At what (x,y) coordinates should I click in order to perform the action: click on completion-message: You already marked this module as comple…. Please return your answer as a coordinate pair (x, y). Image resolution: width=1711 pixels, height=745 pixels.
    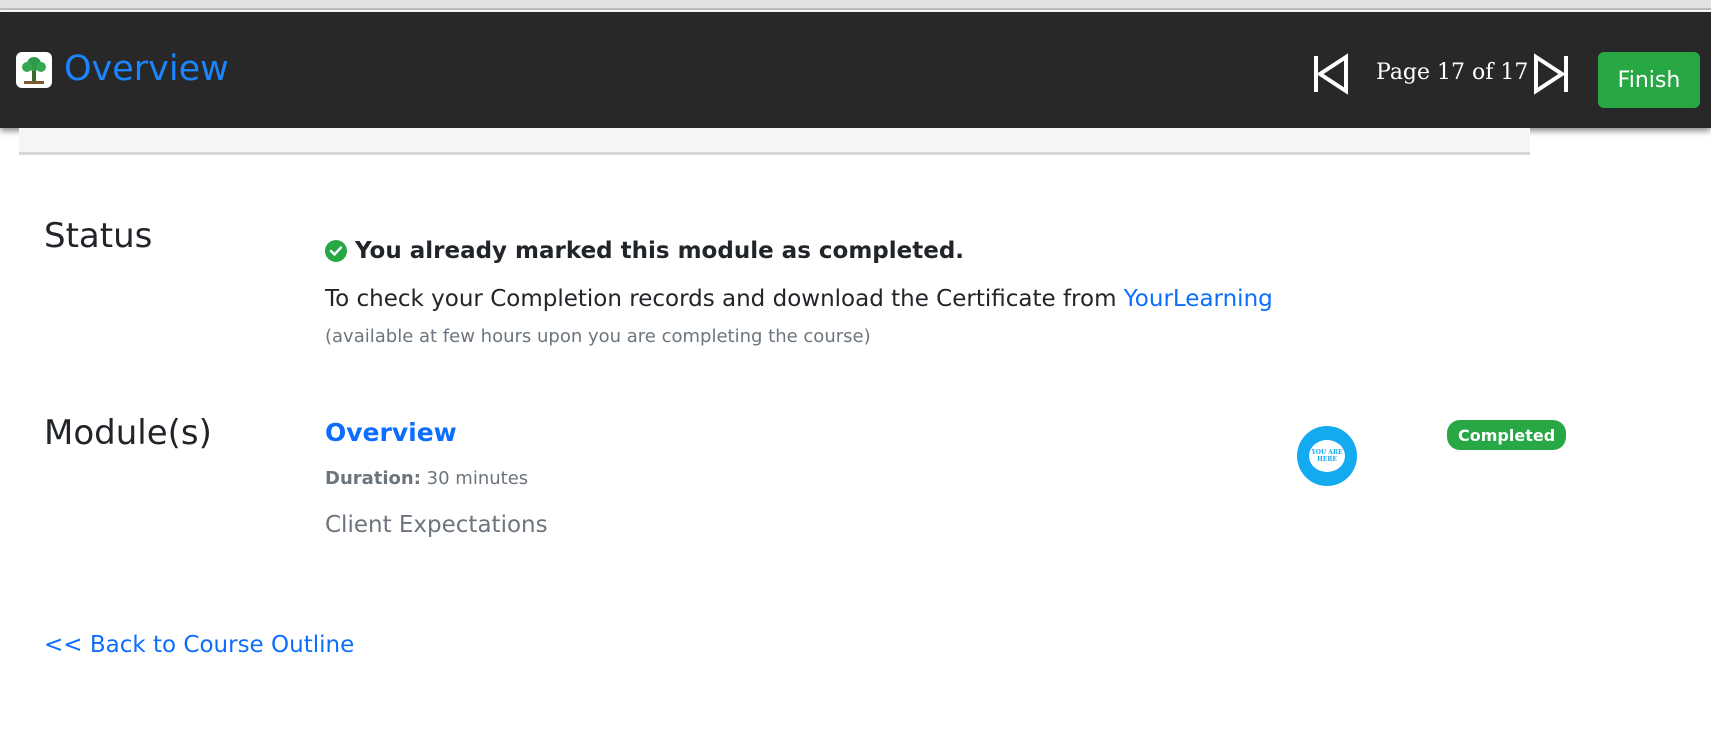
    Looking at the image, I should click on (644, 251).